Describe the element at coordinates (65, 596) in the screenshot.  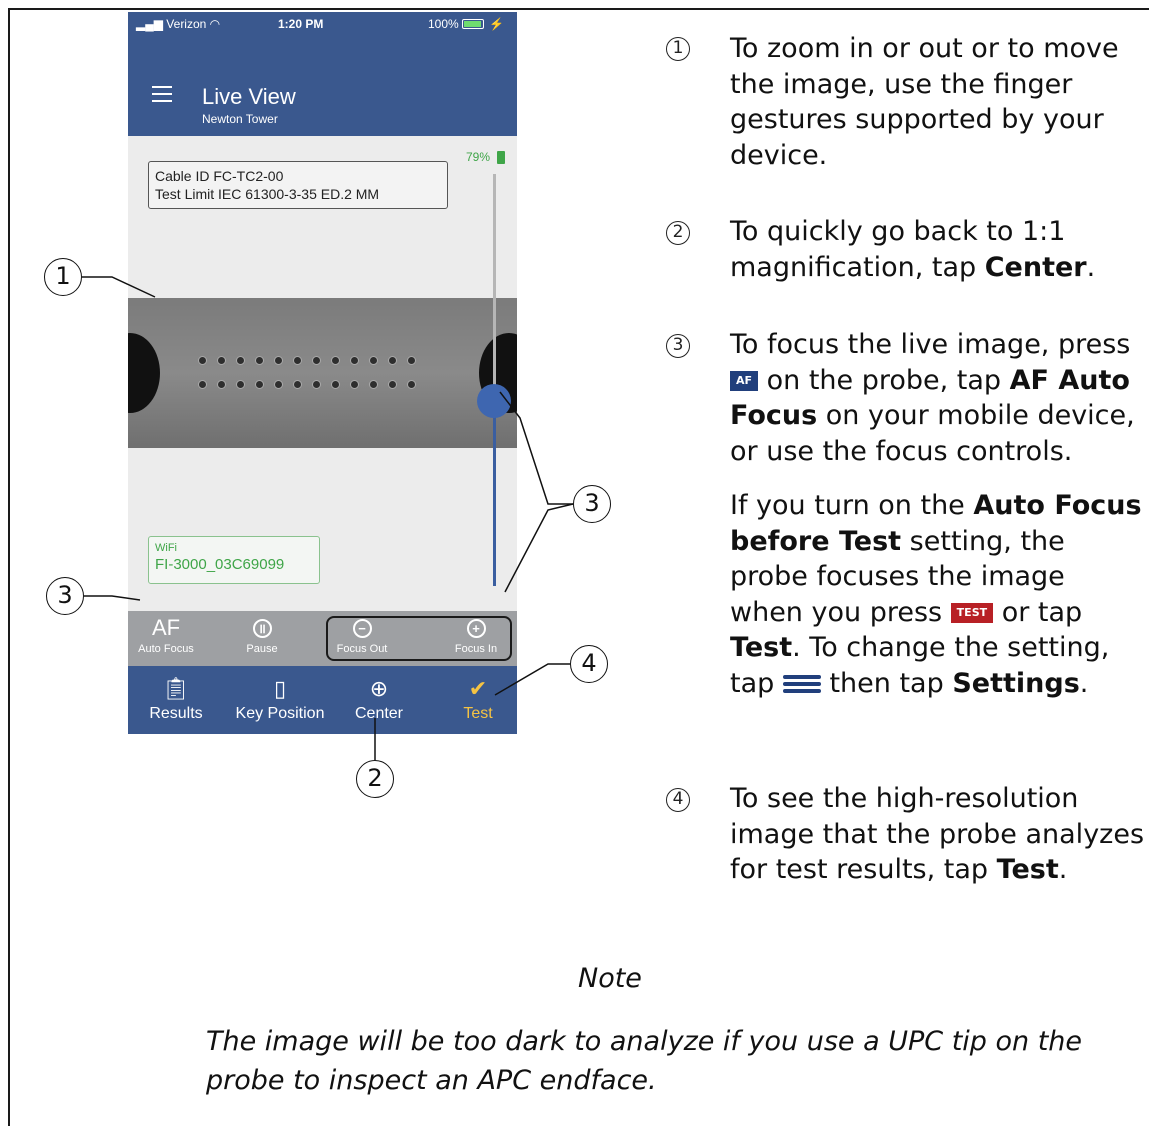
I see `callout-3-left: 3` at that location.